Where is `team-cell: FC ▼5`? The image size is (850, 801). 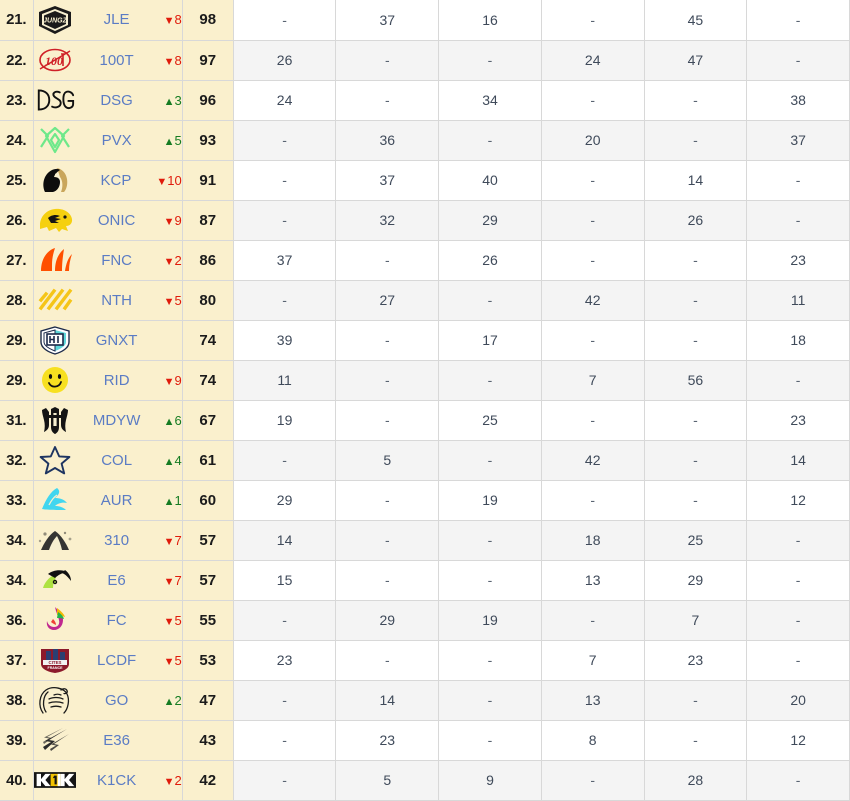
team-cell: FC ▼5 is located at coordinates (108, 620).